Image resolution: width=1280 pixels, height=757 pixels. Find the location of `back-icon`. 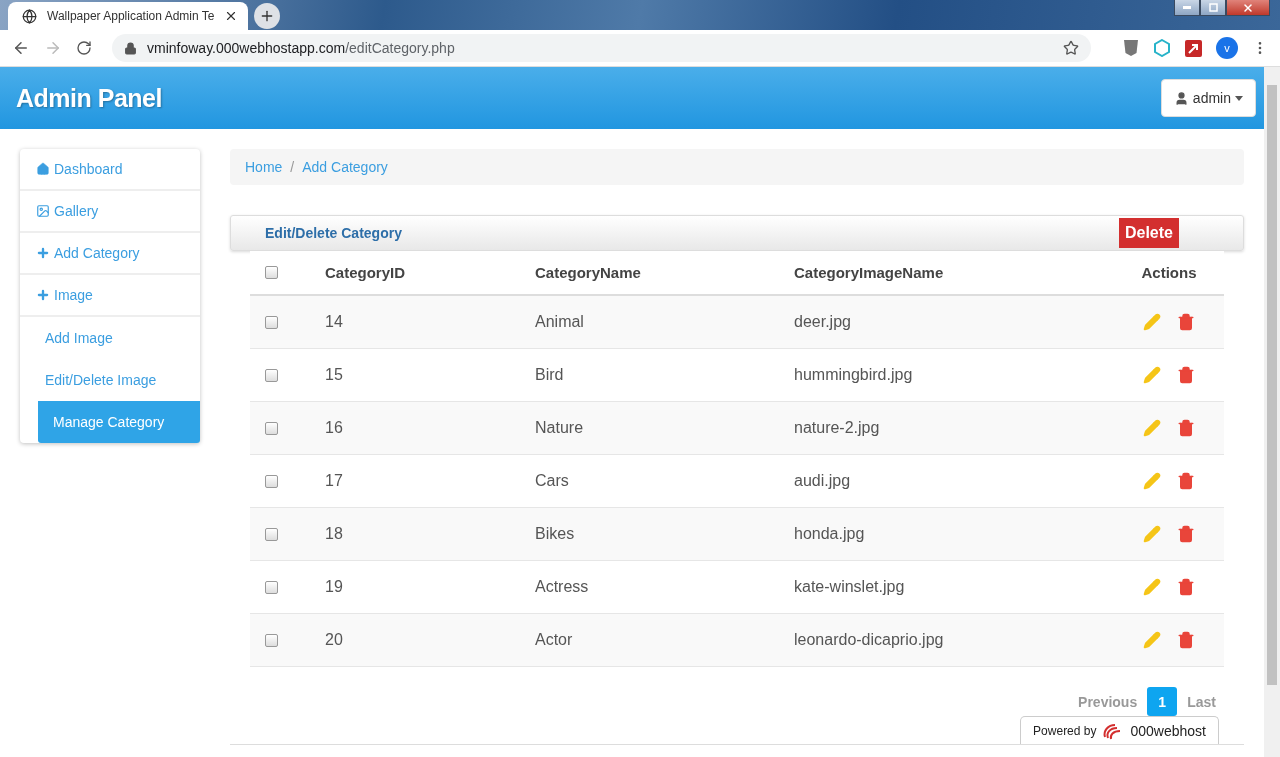

back-icon is located at coordinates (21, 48).